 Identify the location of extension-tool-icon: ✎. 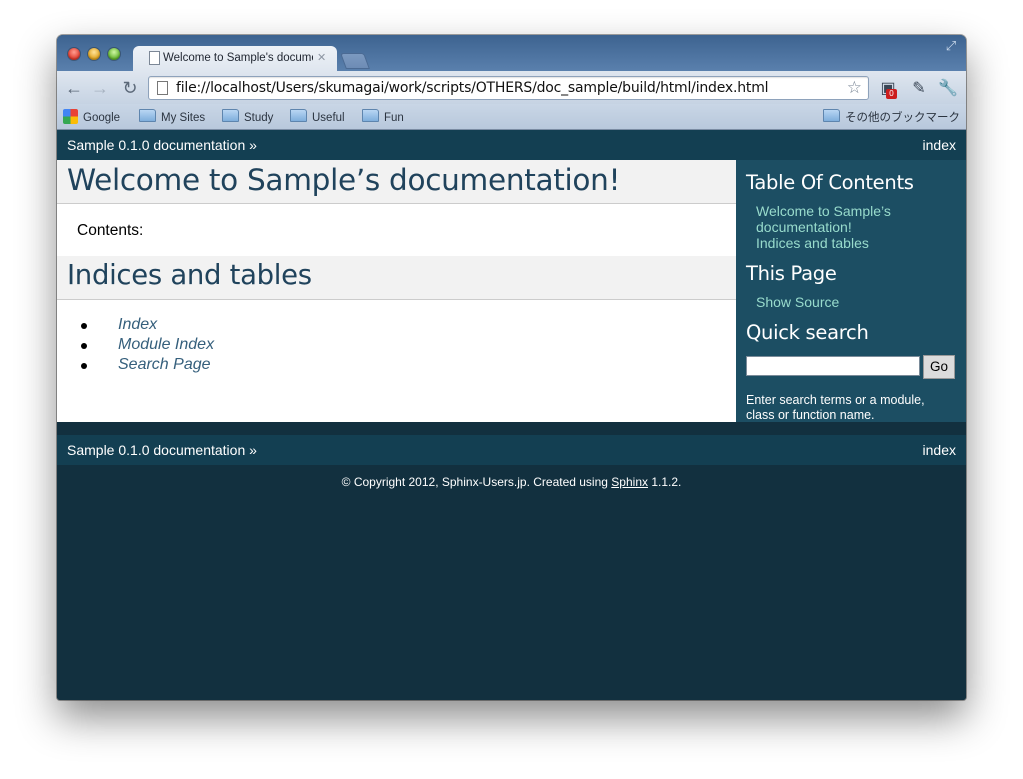
(919, 89).